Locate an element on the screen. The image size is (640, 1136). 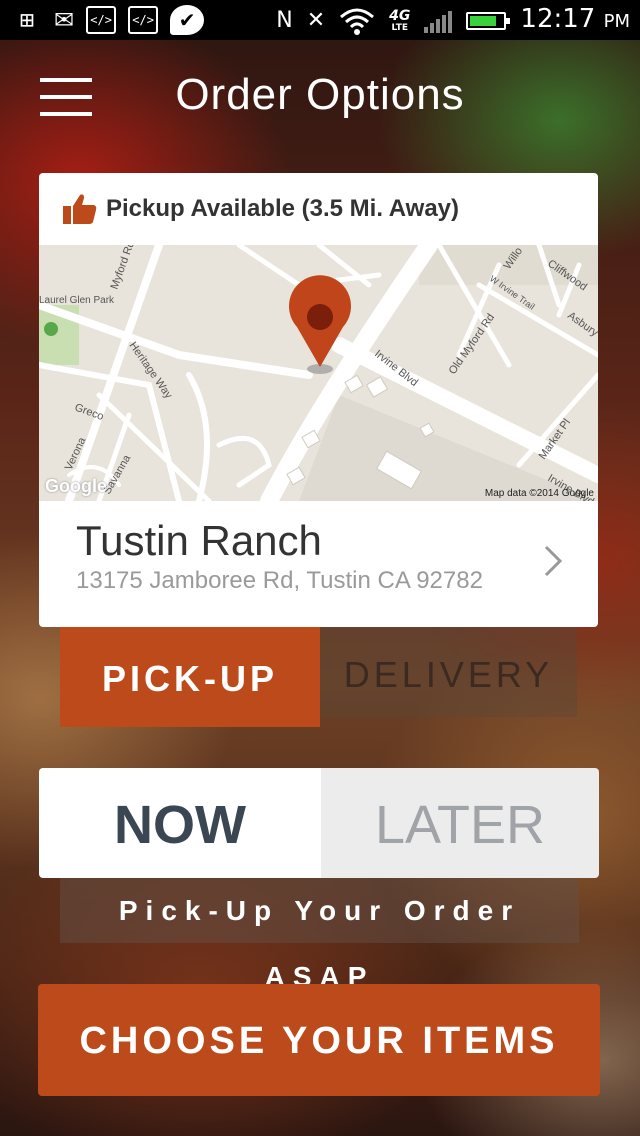
thumbs-up-icon is located at coordinates (80, 209).